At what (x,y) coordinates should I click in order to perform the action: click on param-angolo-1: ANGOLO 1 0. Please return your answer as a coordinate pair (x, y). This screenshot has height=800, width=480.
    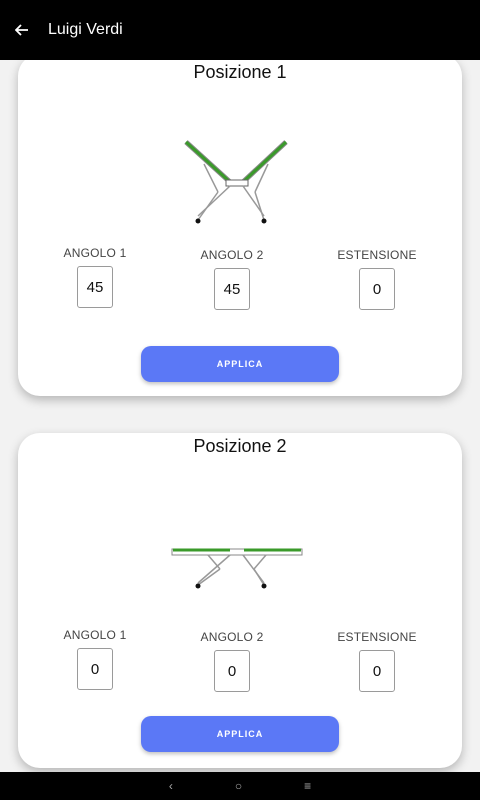
    Looking at the image, I should click on (95, 659).